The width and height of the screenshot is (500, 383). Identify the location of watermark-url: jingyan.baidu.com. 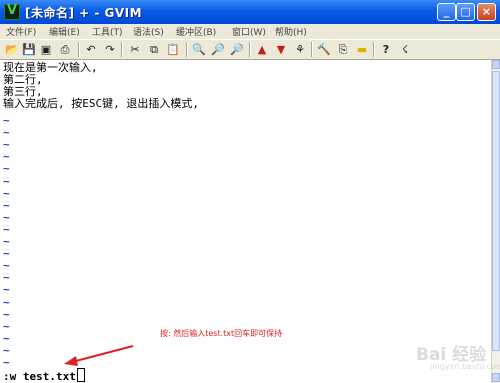
(465, 366).